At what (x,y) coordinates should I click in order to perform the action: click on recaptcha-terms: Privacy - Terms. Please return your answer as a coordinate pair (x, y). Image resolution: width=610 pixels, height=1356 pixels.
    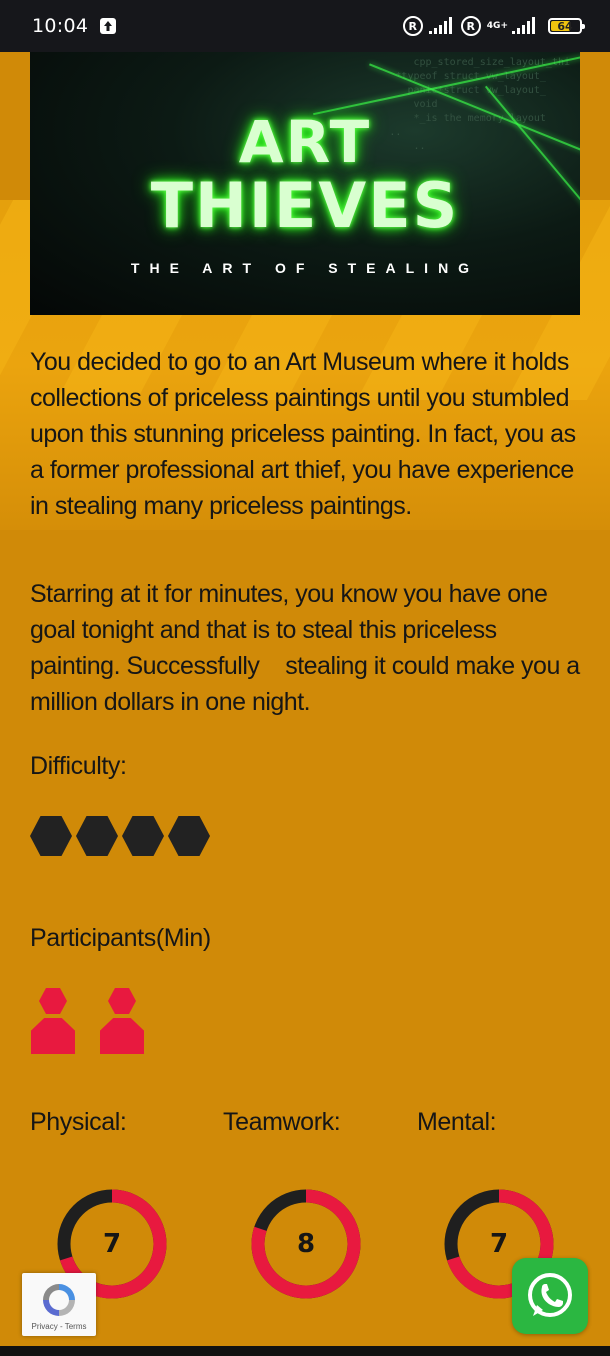
    Looking at the image, I should click on (59, 1326).